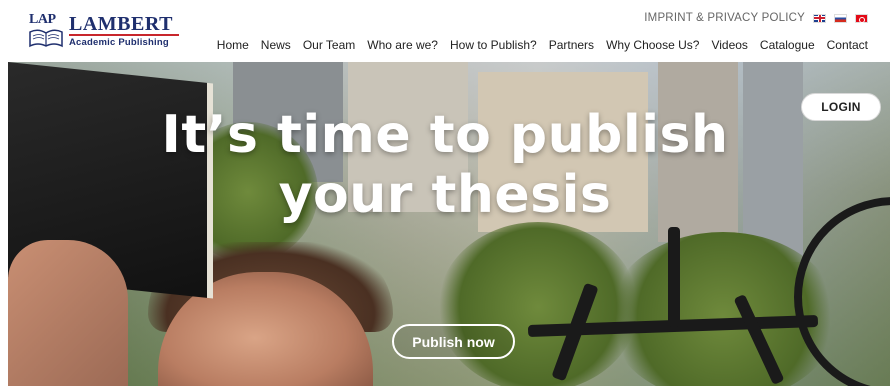 This screenshot has width=890, height=386. I want to click on nav-catalogue: Catalogue, so click(787, 45).